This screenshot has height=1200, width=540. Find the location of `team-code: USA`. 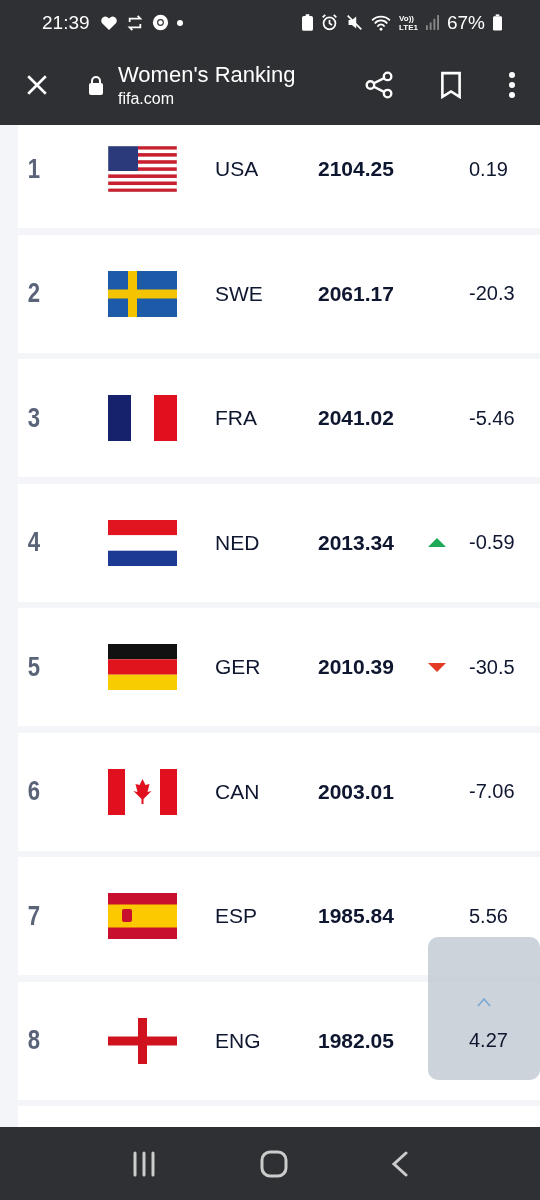

team-code: USA is located at coordinates (237, 169).